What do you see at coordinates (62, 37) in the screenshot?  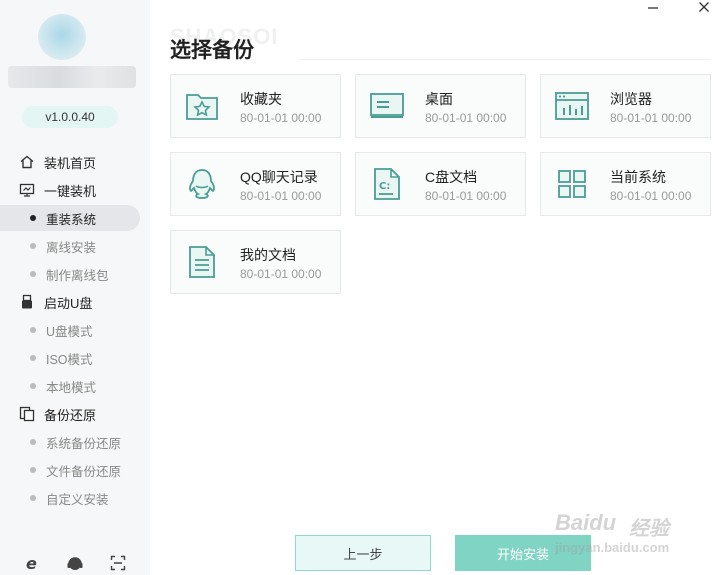 I see `app-logo` at bounding box center [62, 37].